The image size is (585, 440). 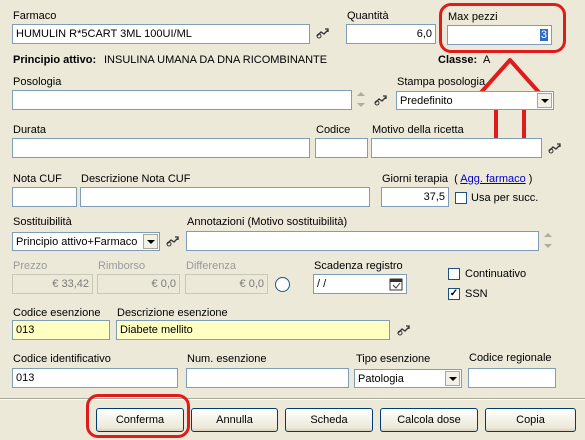 What do you see at coordinates (360, 284) in the screenshot?
I see `scadenza-field: / /` at bounding box center [360, 284].